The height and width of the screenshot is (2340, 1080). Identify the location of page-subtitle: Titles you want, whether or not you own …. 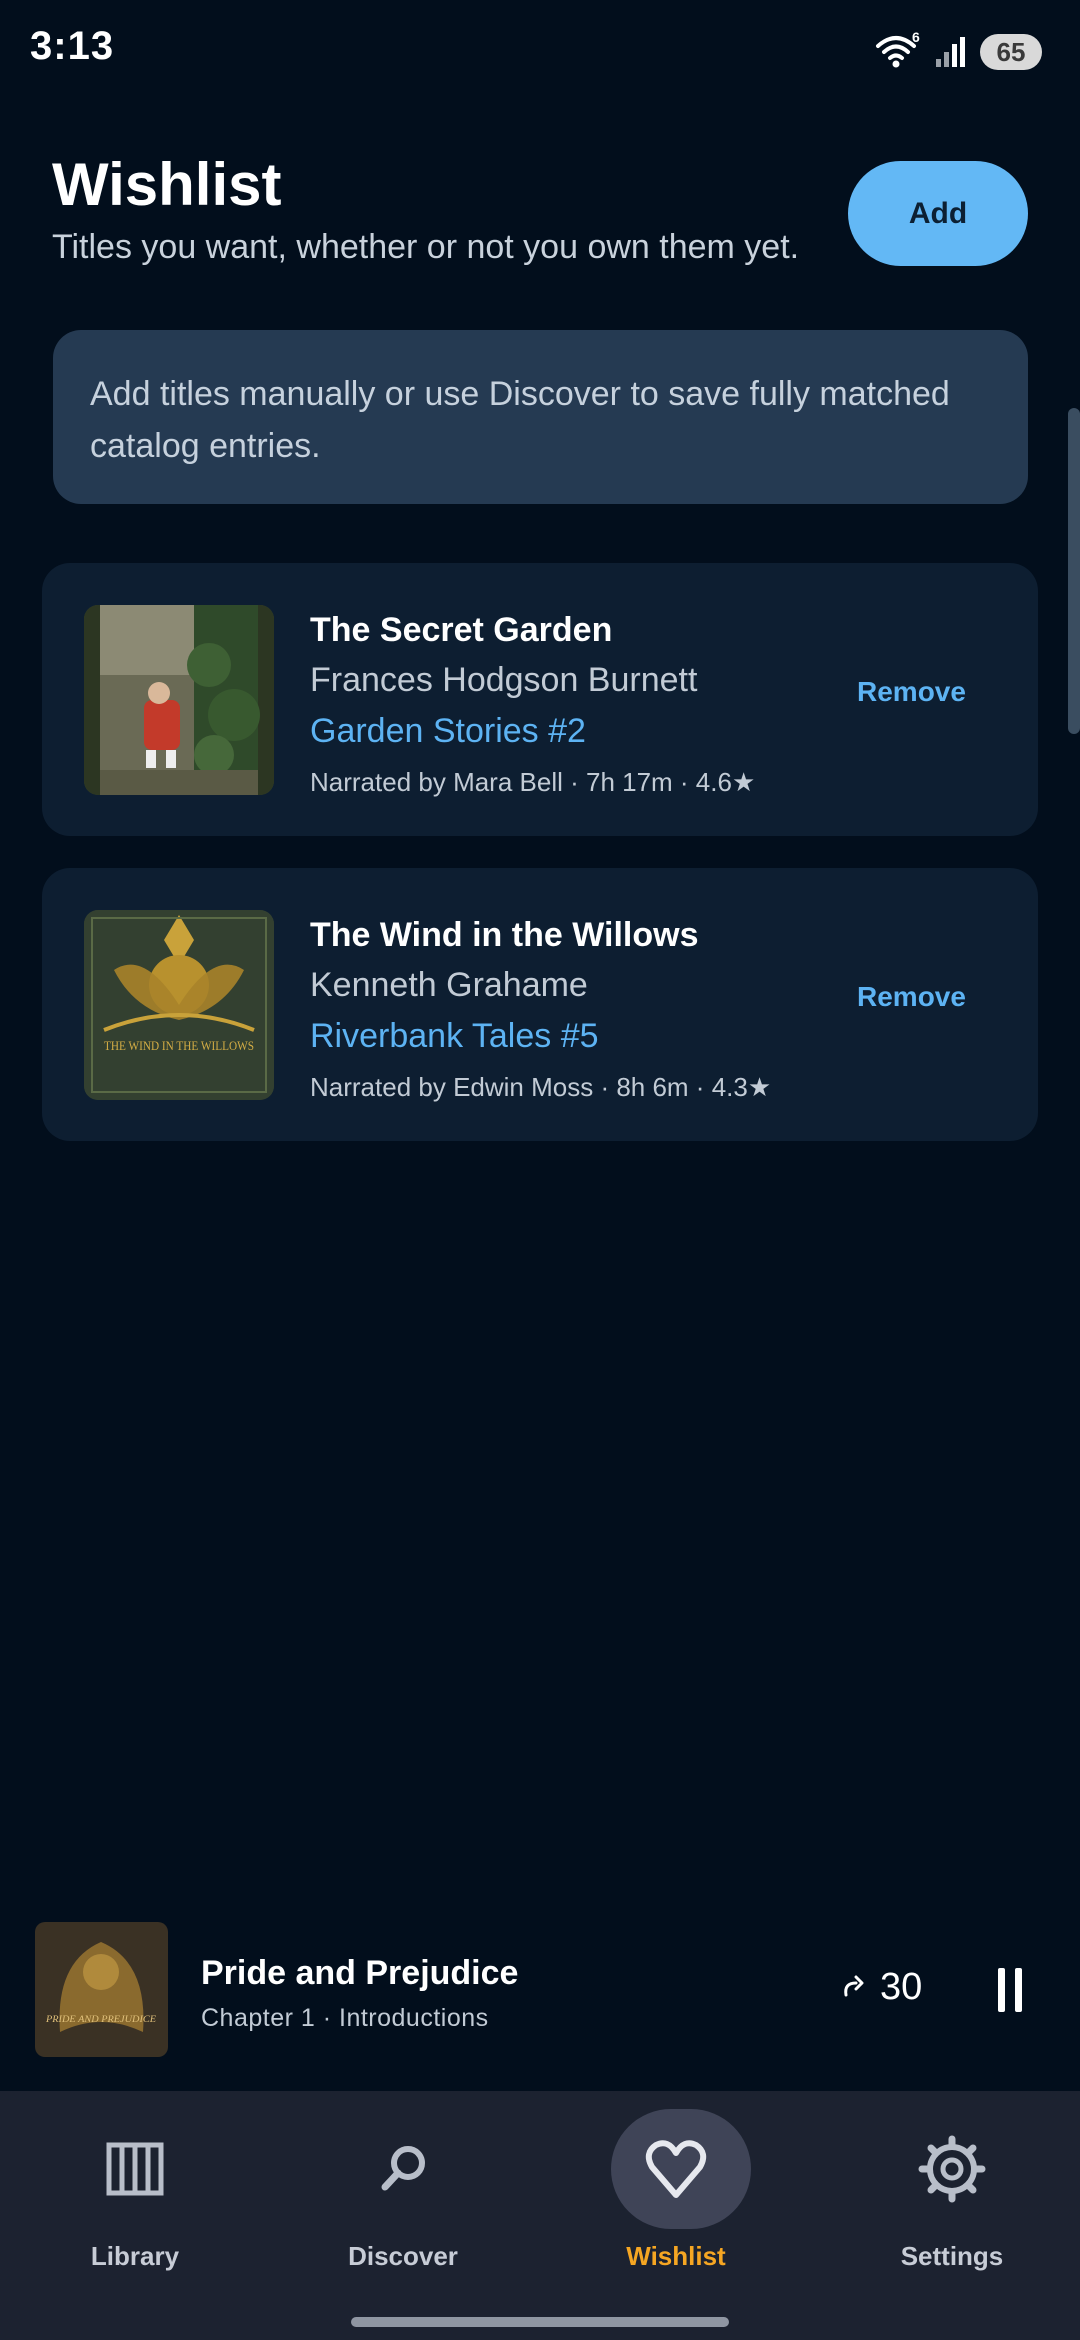
(426, 247).